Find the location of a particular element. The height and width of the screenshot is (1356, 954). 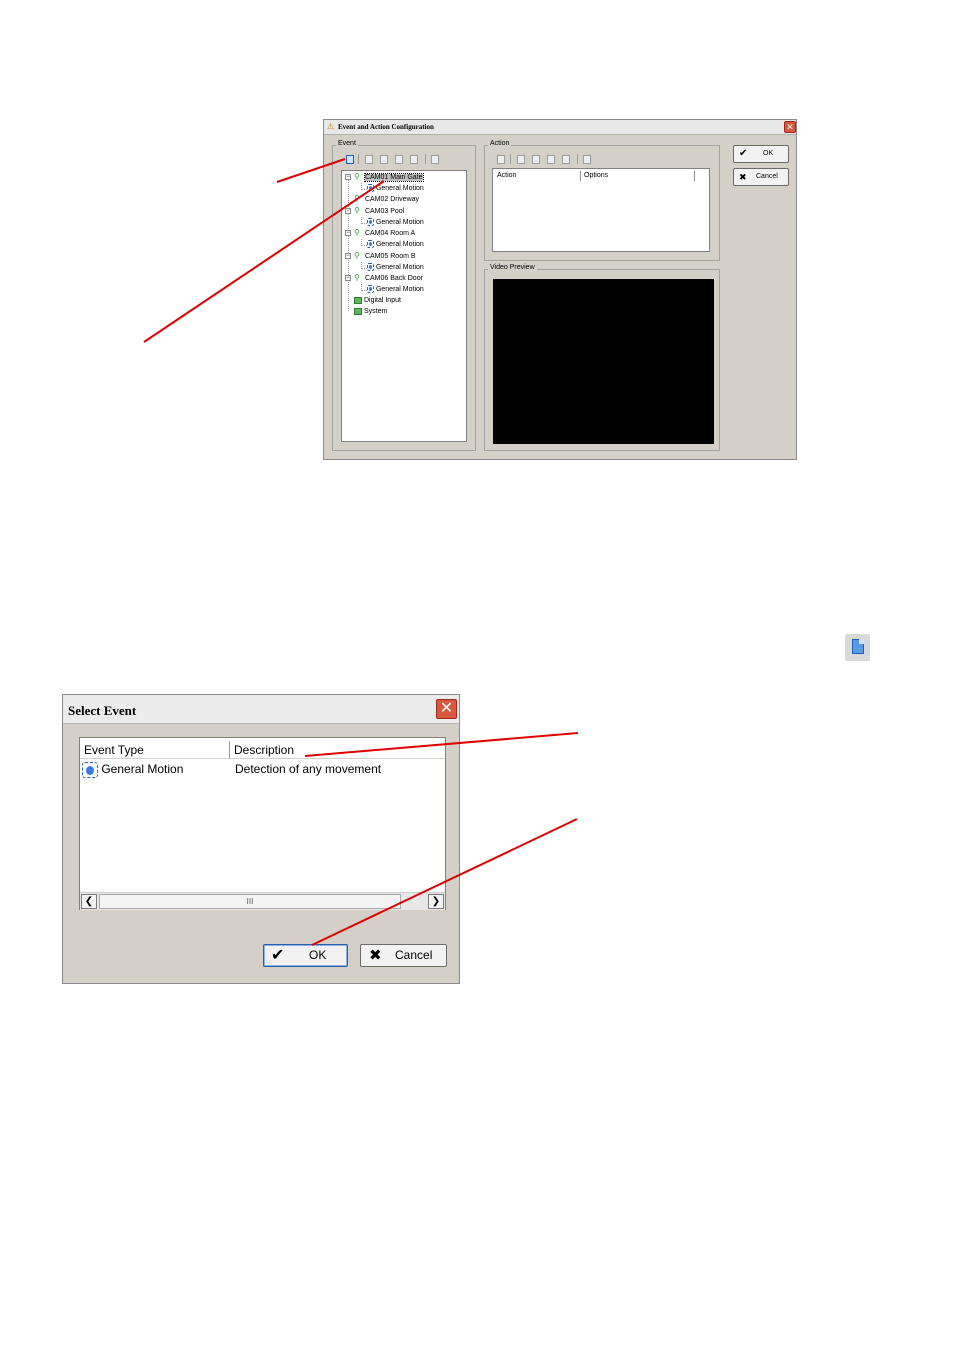

scroll-thumb: III is located at coordinates (250, 901).